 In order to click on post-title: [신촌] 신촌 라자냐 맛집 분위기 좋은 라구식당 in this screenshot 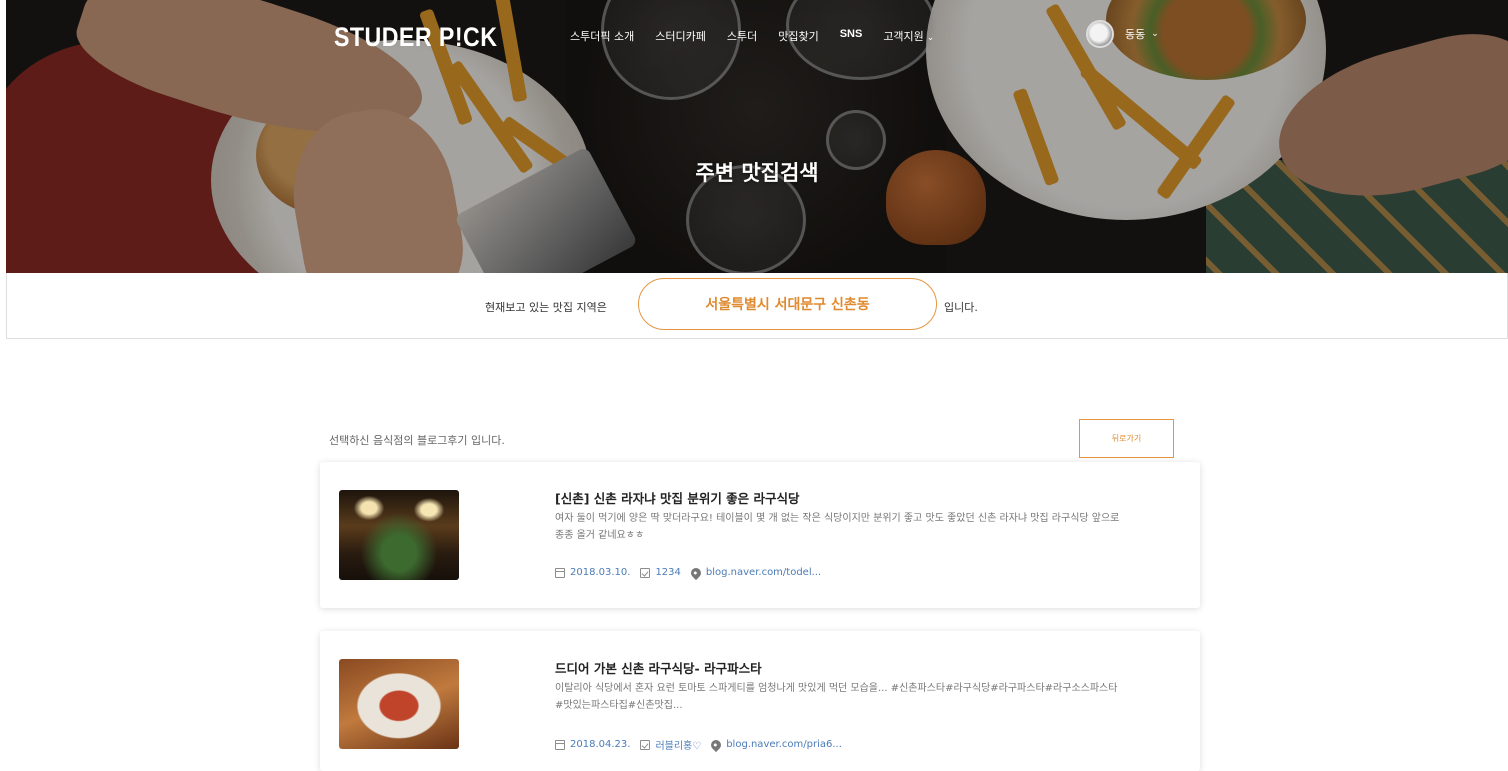, I will do `click(677, 497)`.